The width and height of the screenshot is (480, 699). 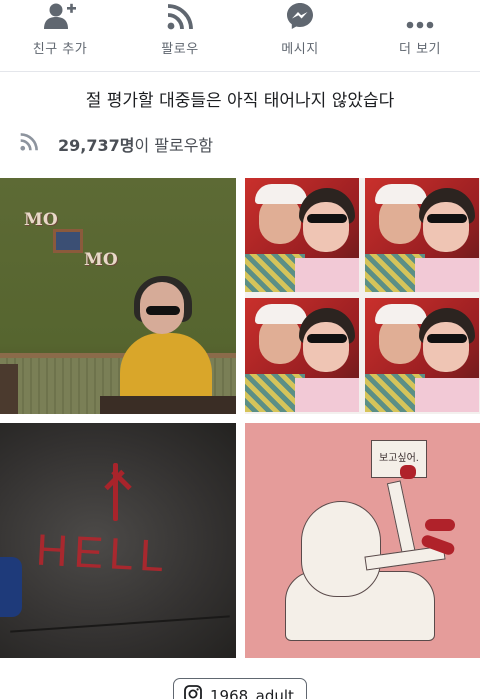 What do you see at coordinates (60, 49) in the screenshot?
I see `add-friend-label: 친구 추가` at bounding box center [60, 49].